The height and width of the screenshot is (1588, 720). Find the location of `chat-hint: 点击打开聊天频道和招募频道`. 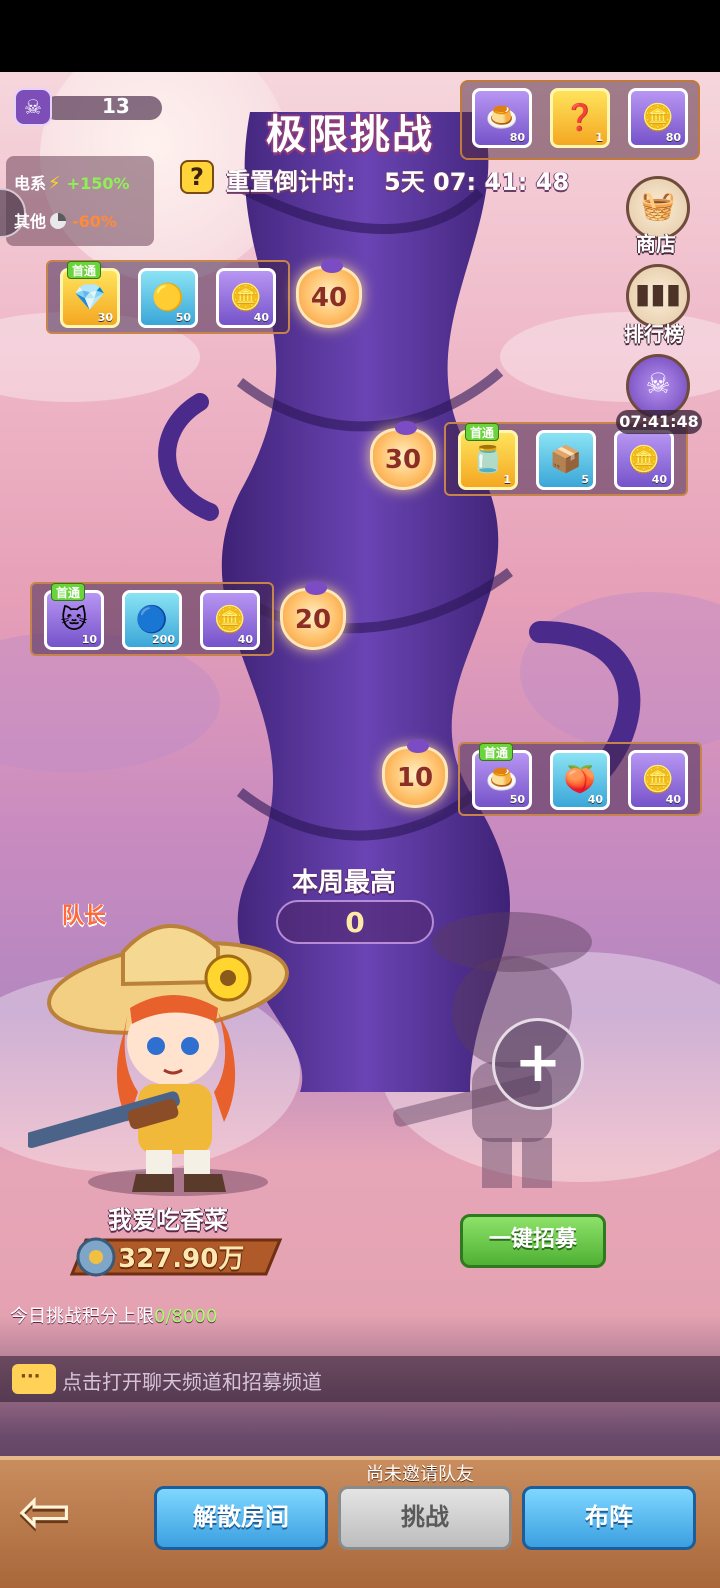

chat-hint: 点击打开聊天频道和招募频道 is located at coordinates (192, 1382).